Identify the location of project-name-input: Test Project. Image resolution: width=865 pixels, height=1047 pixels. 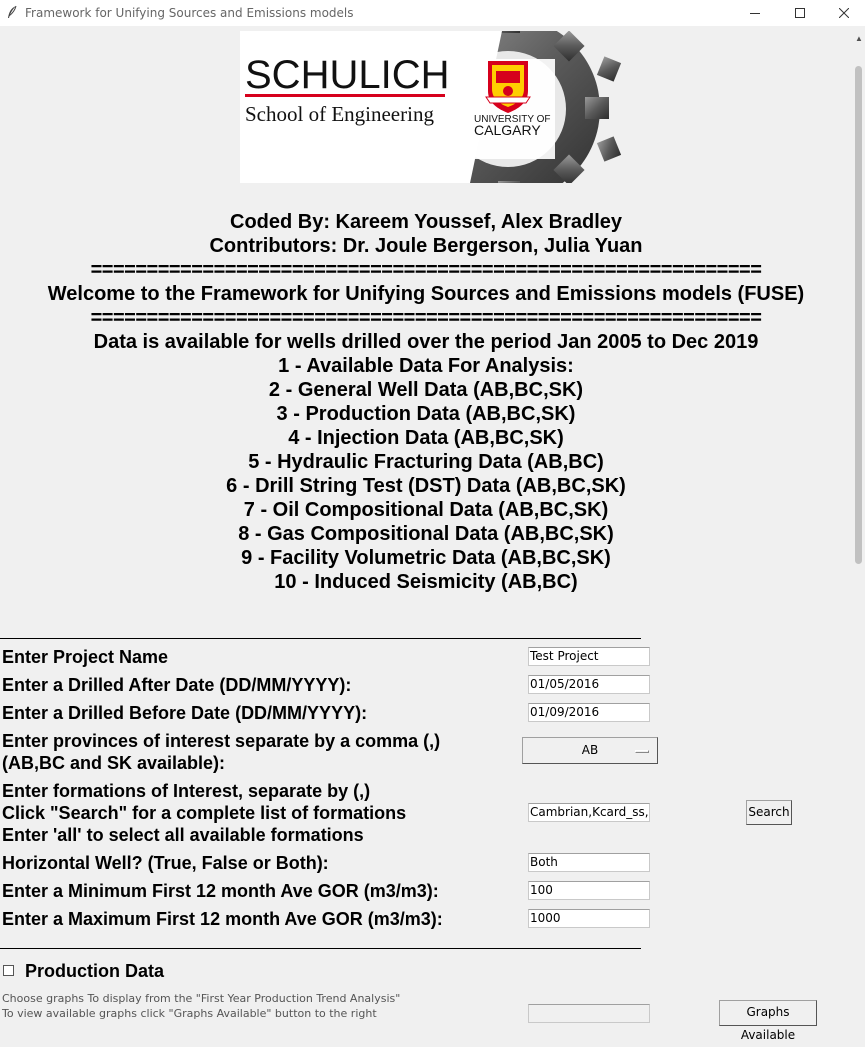
(589, 656).